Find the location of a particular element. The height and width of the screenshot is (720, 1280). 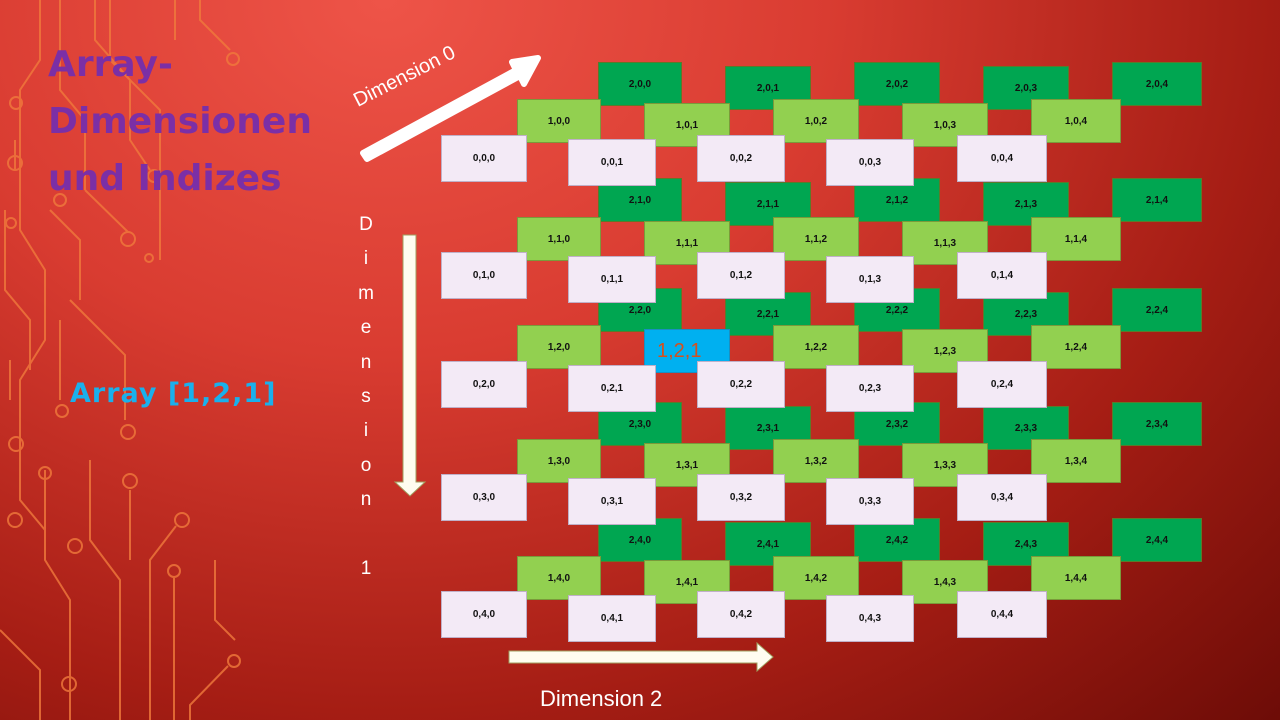

array-cell: 0,3,3 is located at coordinates (870, 501).